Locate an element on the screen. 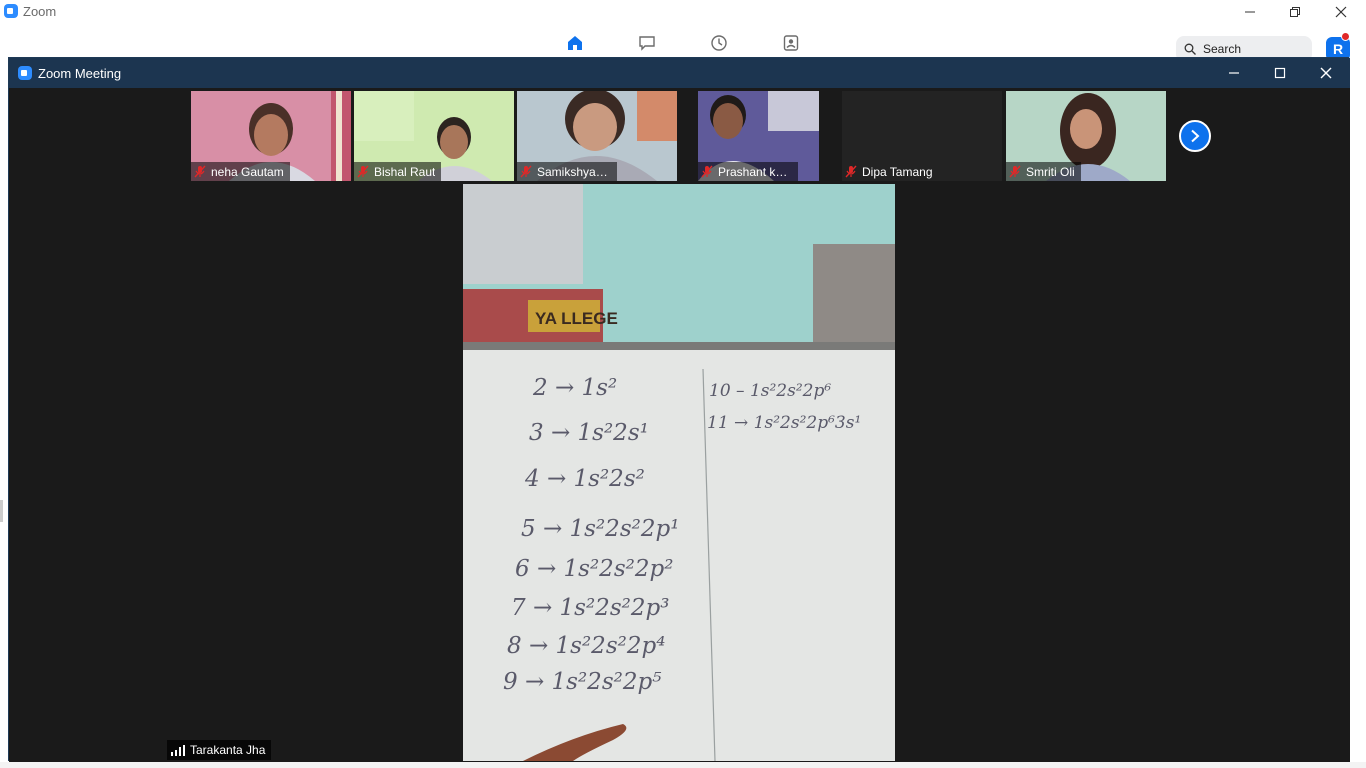  app-restore-button is located at coordinates (1295, 12).